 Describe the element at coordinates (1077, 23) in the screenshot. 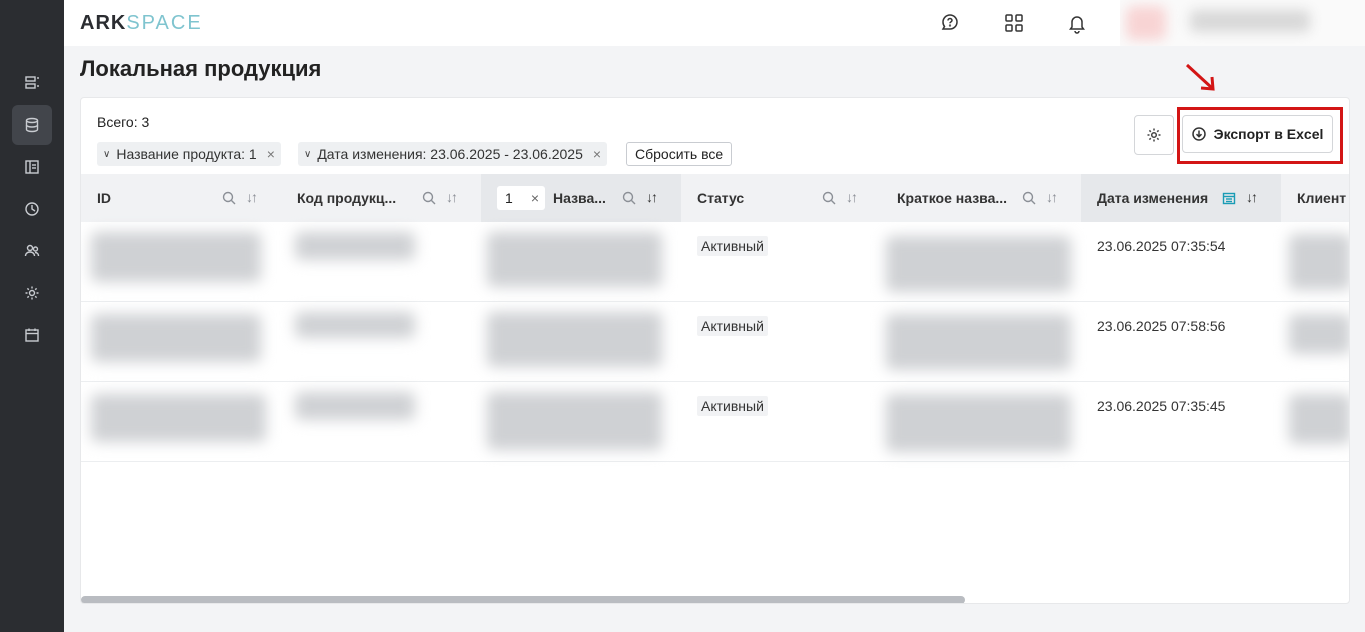

I see `bell-icon` at that location.